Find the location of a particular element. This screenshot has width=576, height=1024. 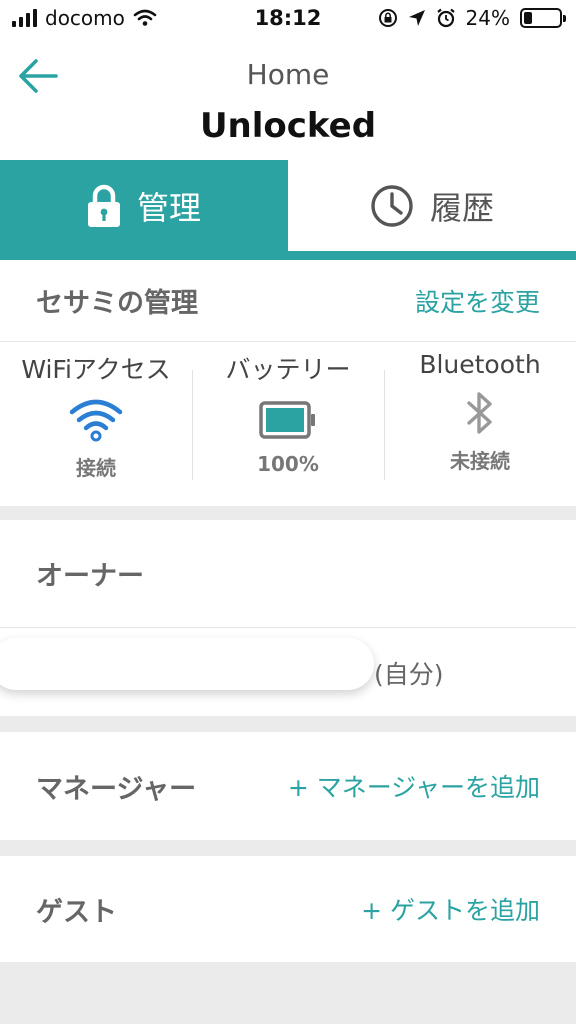

owner-self-label: (自分) is located at coordinates (409, 674).